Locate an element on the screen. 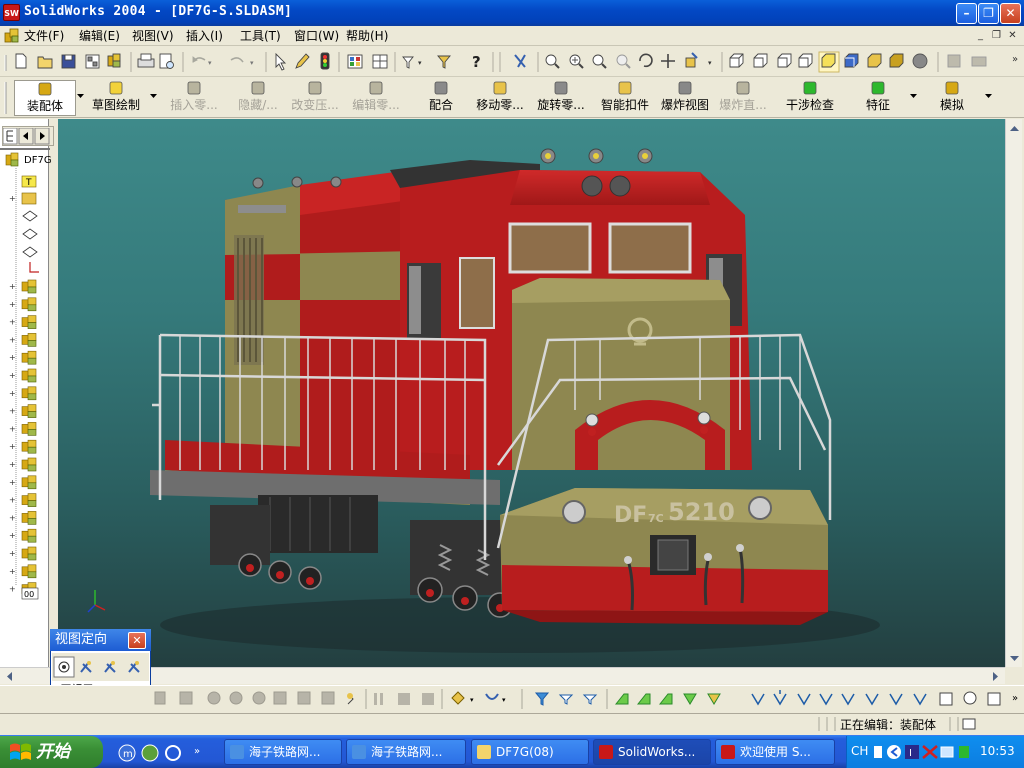 The width and height of the screenshot is (1024, 768). tree-items: T + + + + + + + + + + + + + + + + + + + 00 is located at coordinates (24, 377).